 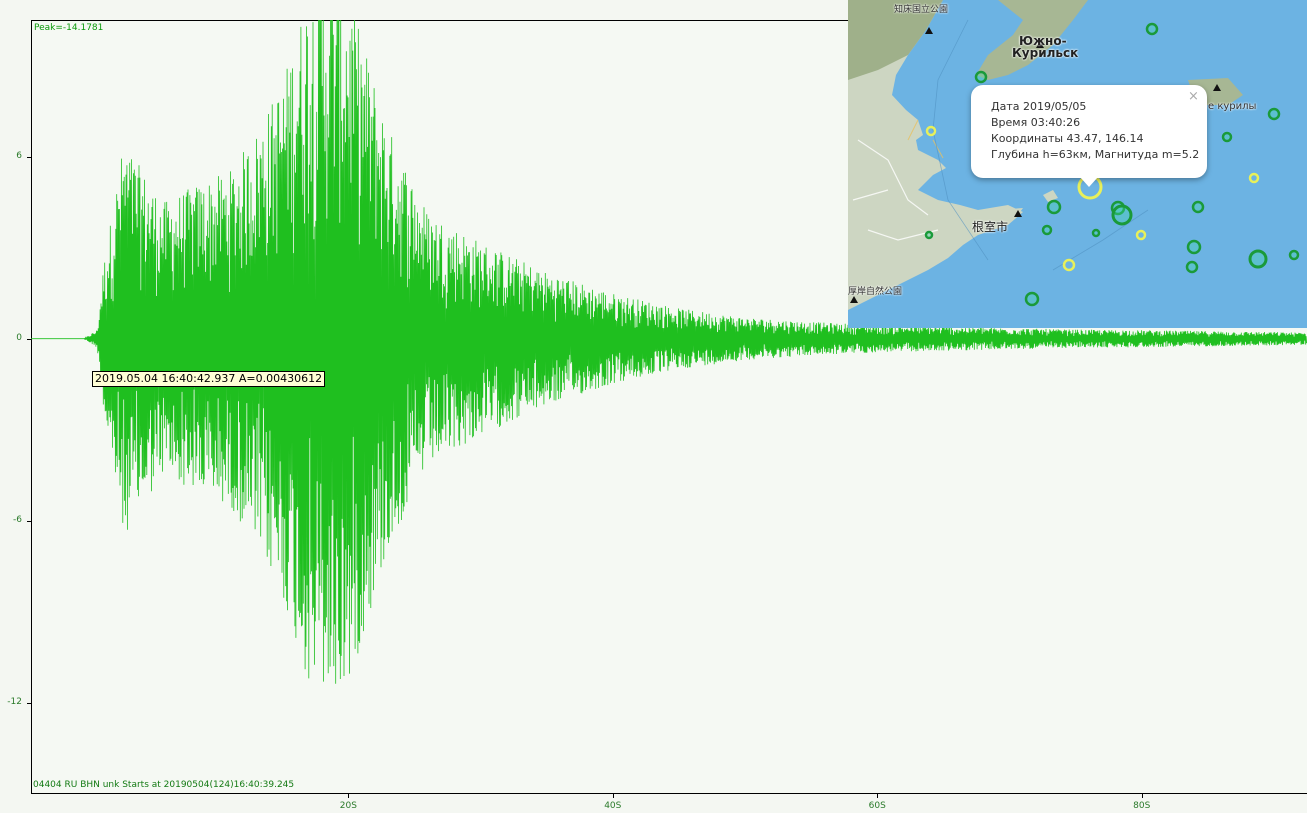 What do you see at coordinates (990, 227) in the screenshot?
I see `map-label-nemuro: 根室市` at bounding box center [990, 227].